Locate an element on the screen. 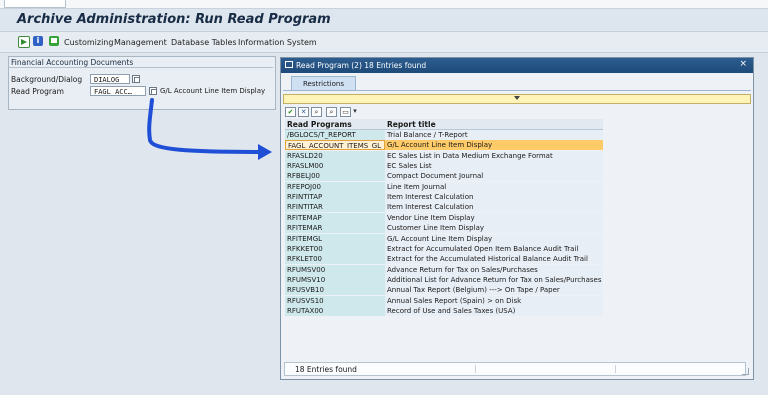  read-program-cell: RFITEMGL is located at coordinates (335, 238).